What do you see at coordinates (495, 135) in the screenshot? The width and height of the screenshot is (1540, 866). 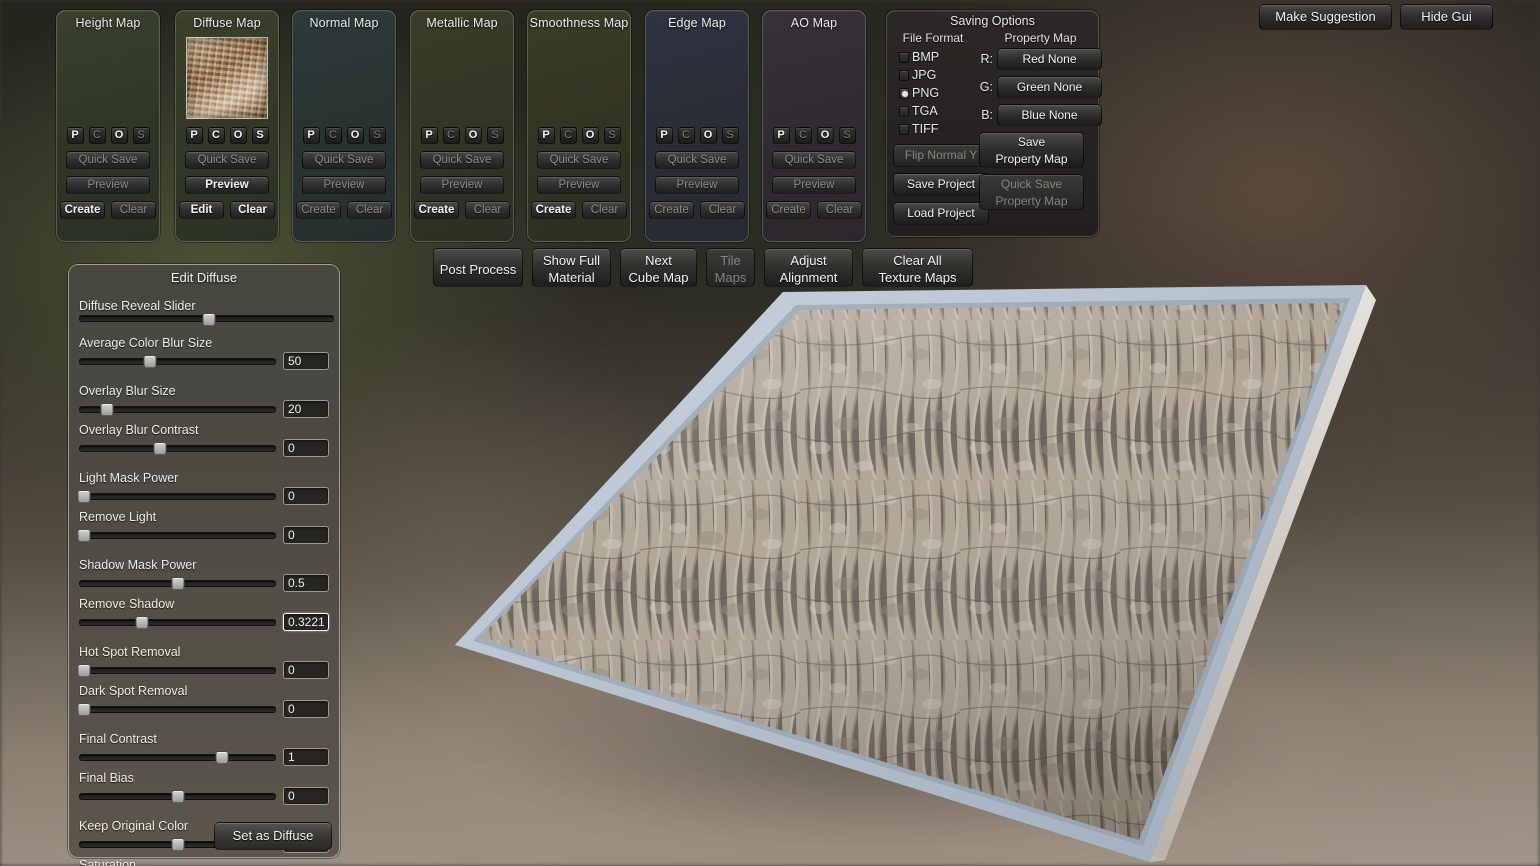 I see `toggle-s-metallic-map: S` at bounding box center [495, 135].